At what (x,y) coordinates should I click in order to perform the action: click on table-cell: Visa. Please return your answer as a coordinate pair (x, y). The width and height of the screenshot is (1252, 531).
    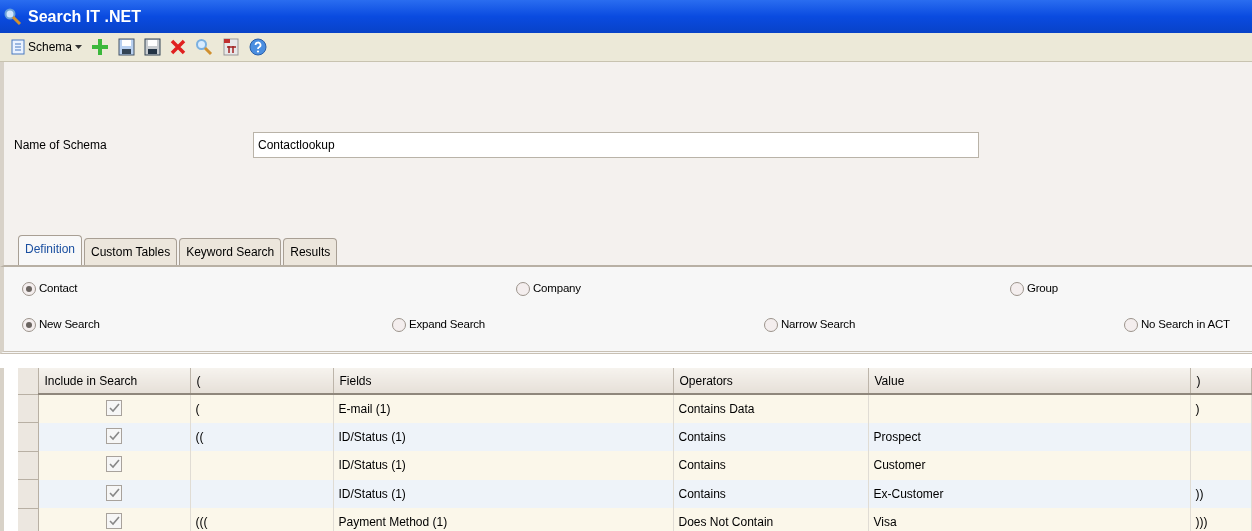
    Looking at the image, I should click on (885, 522).